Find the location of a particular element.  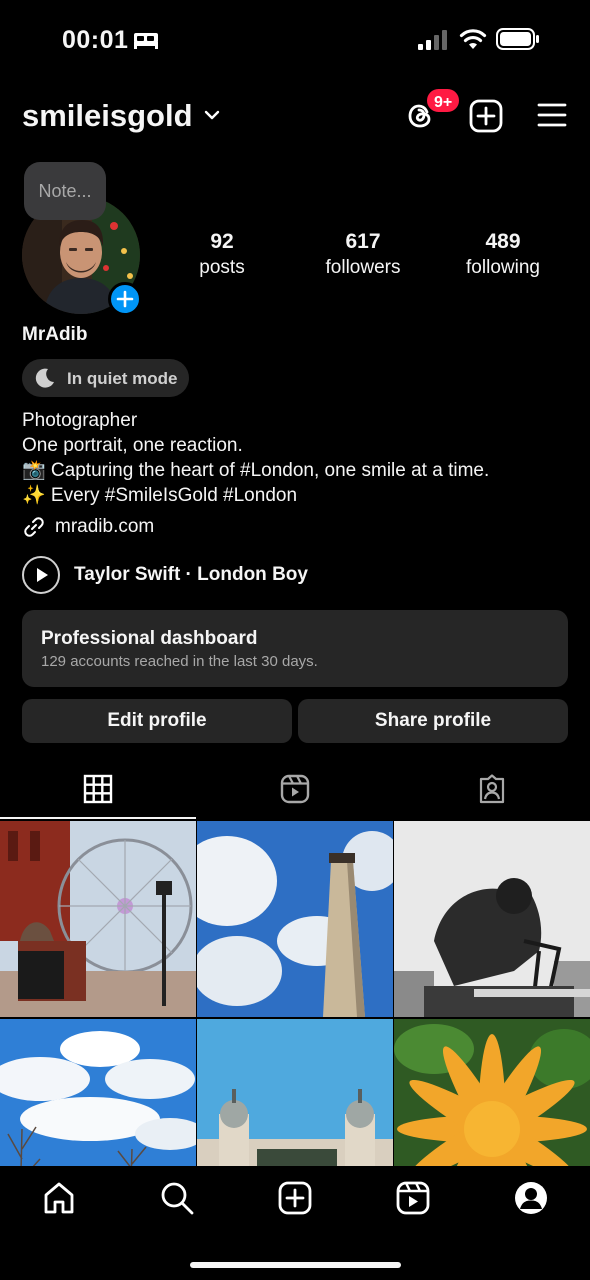

tab-tagged is located at coordinates (492, 792).